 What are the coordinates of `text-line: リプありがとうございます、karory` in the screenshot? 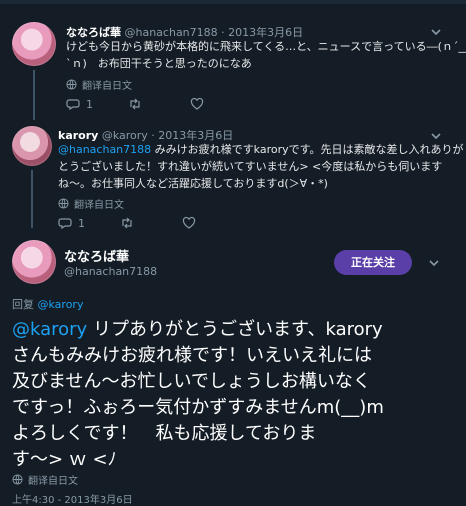 It's located at (235, 329).